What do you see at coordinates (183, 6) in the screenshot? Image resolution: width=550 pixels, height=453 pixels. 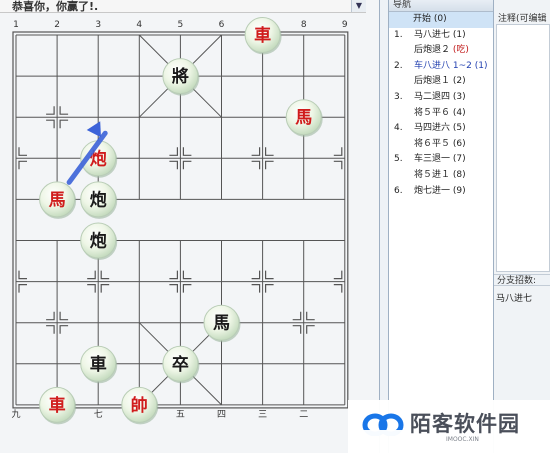 I see `title-bar: 恭喜你，你赢了!. ▼` at bounding box center [183, 6].